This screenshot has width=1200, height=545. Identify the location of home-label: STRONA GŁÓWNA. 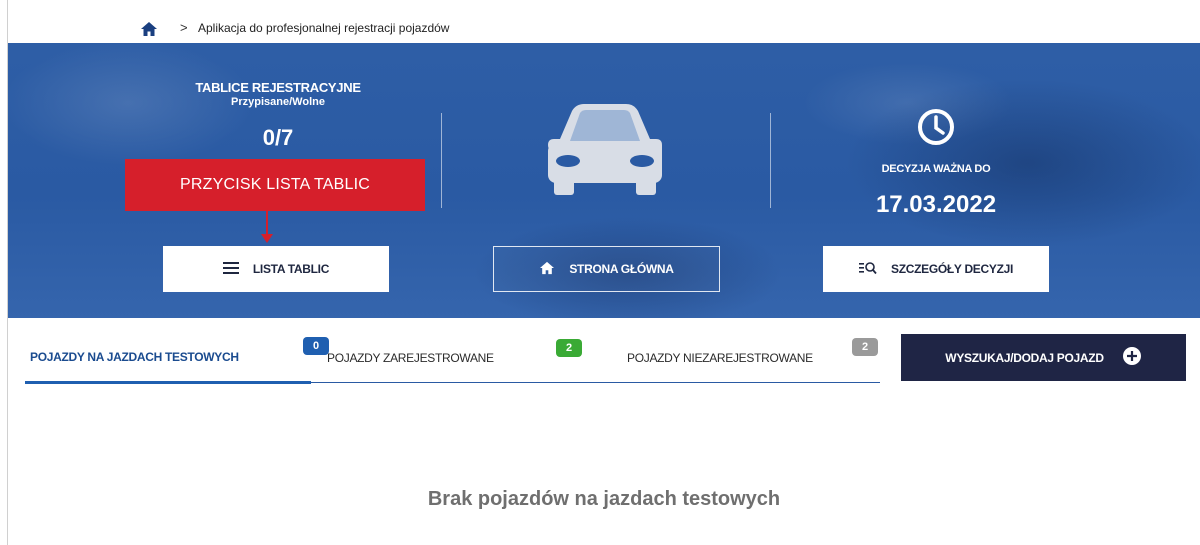
(621, 269).